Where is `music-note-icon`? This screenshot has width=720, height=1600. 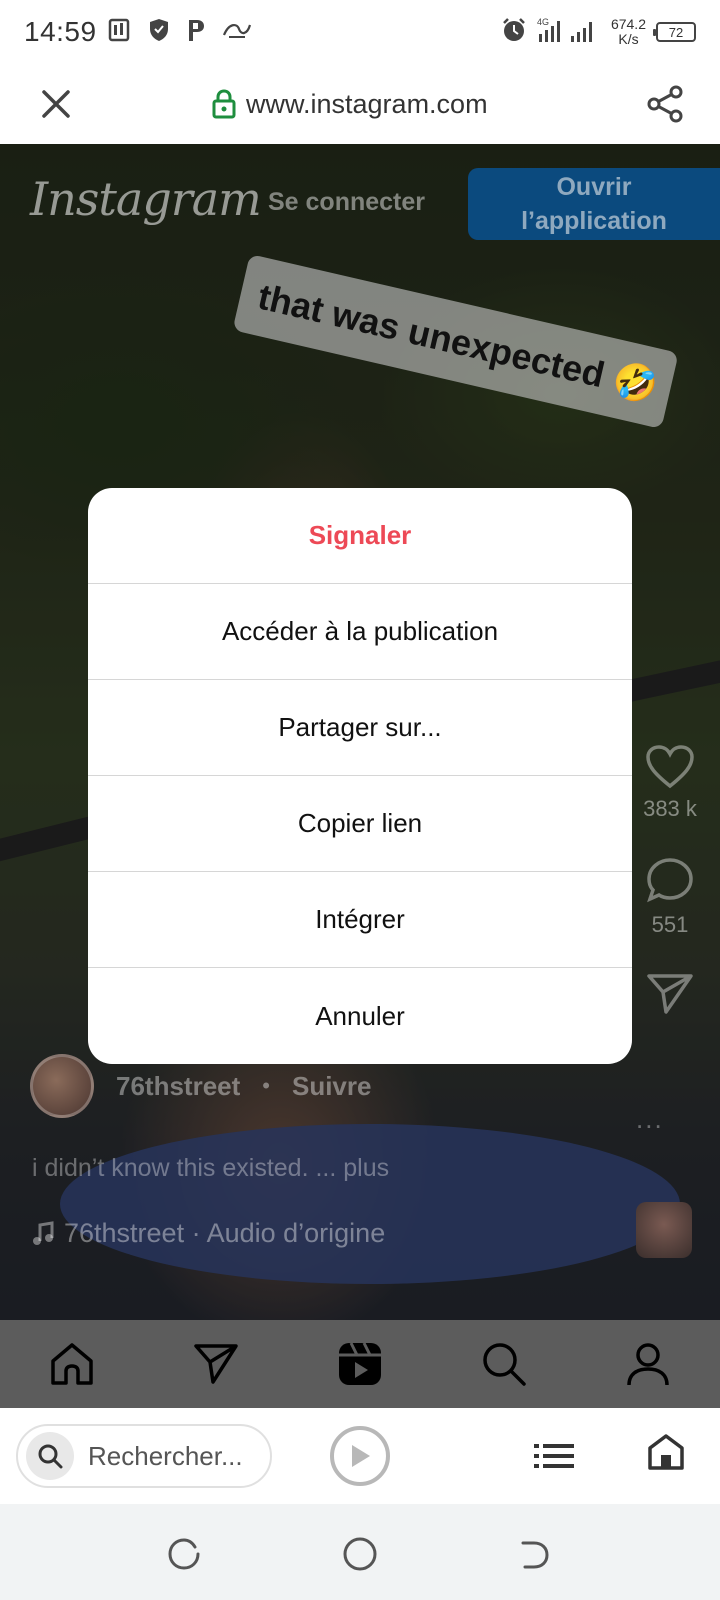 music-note-icon is located at coordinates (43, 1232).